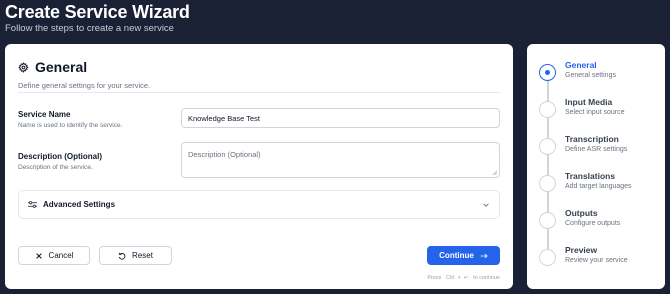 The height and width of the screenshot is (294, 670). I want to click on close-icon, so click(38, 255).